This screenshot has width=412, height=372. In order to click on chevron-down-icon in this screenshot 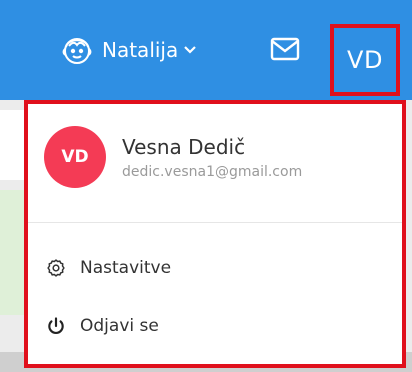, I will do `click(190, 50)`.